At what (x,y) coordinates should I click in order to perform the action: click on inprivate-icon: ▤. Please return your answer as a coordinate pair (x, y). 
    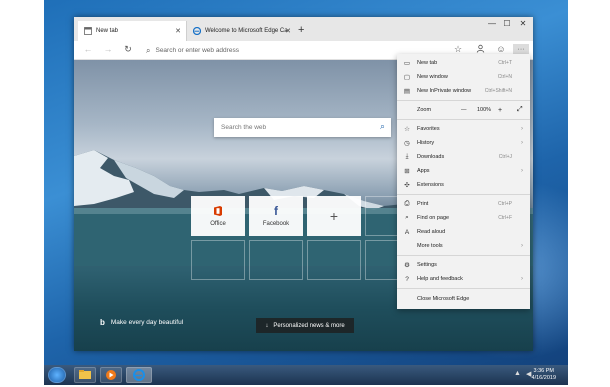
    Looking at the image, I should click on (407, 91).